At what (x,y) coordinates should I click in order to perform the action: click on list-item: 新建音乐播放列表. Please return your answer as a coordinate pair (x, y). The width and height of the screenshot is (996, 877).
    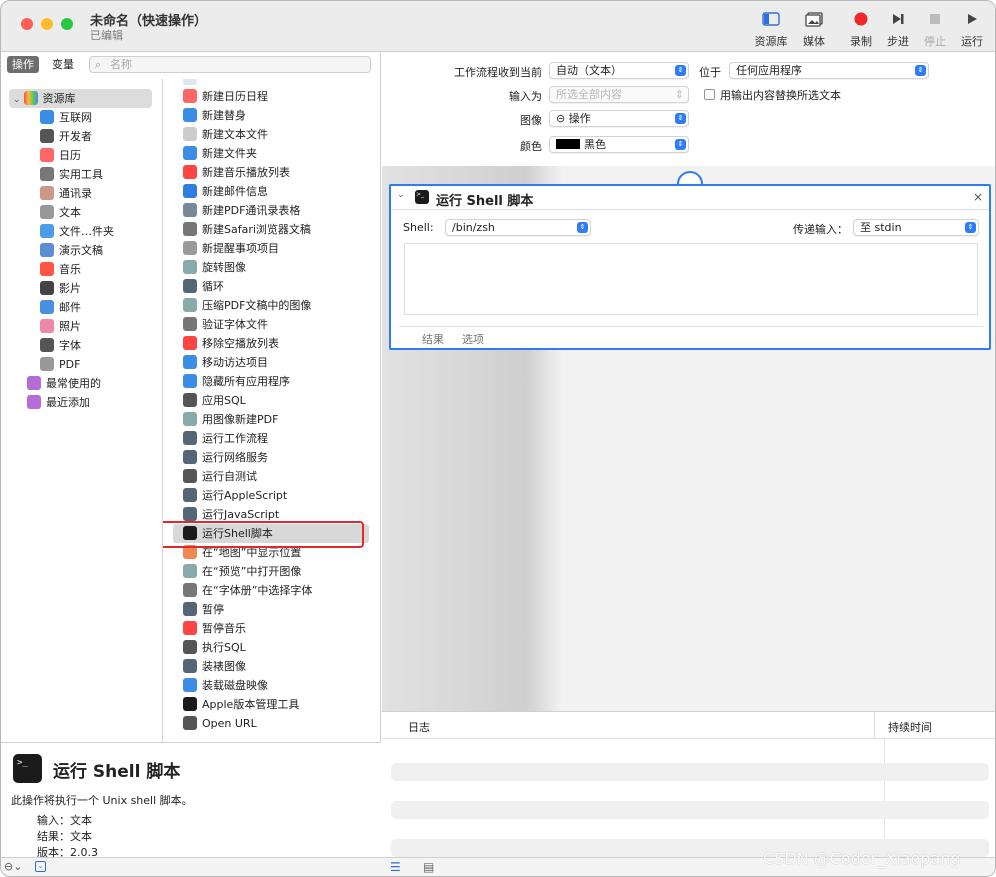
    Looking at the image, I should click on (236, 172).